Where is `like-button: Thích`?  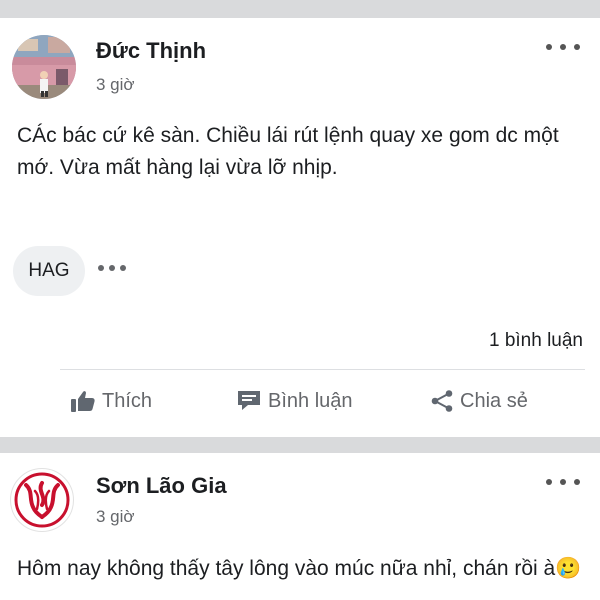
like-button: Thích is located at coordinates (111, 401).